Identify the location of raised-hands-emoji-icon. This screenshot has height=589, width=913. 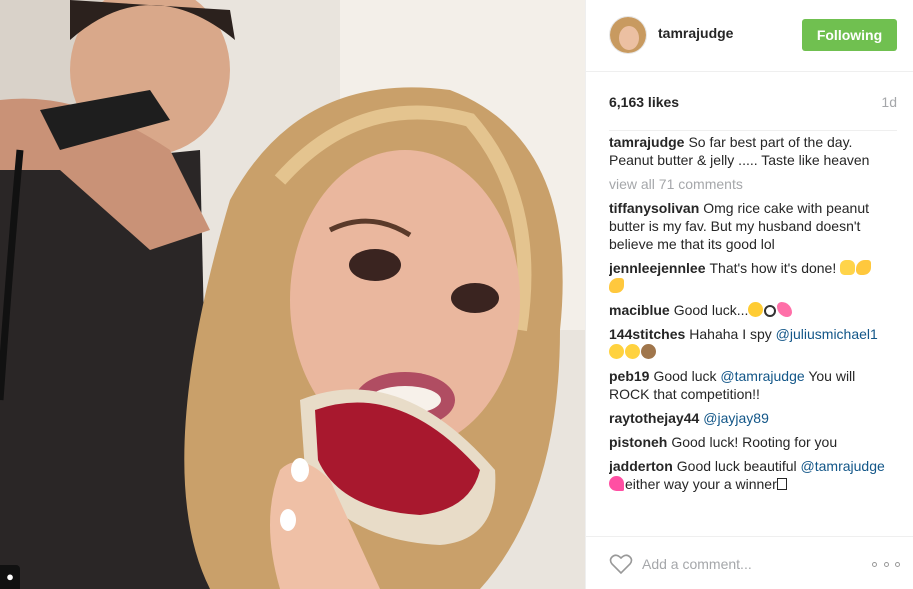
(848, 267).